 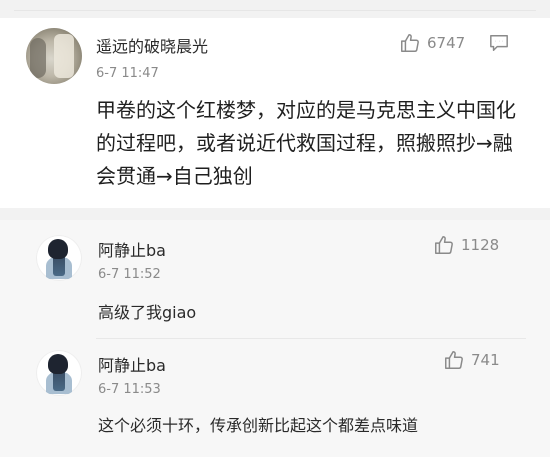 What do you see at coordinates (258, 425) in the screenshot?
I see `reply-text: 这个必须十环，传承创新比起这个都差点味道` at bounding box center [258, 425].